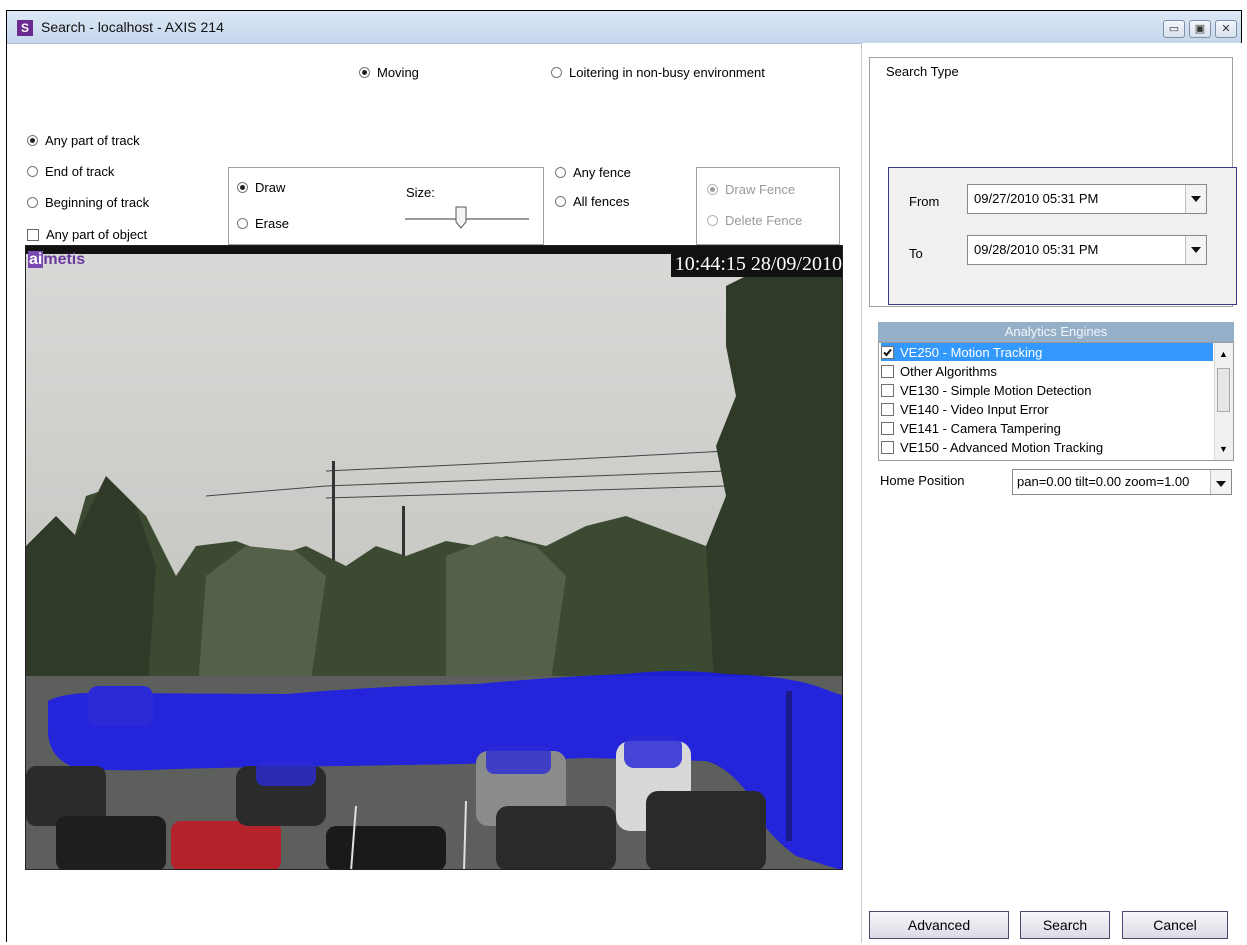 Image resolution: width=1247 pixels, height=945 pixels. Describe the element at coordinates (398, 72) in the screenshot. I see `radio-moving-label: Moving` at that location.